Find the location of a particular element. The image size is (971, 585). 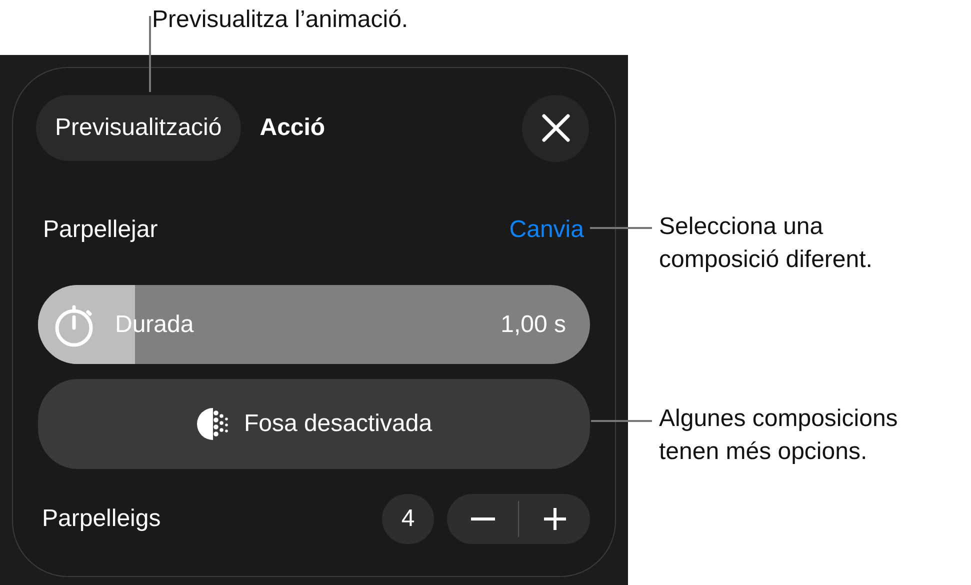

callout-text: Algunes composicions tenen més opcions. is located at coordinates (778, 435).